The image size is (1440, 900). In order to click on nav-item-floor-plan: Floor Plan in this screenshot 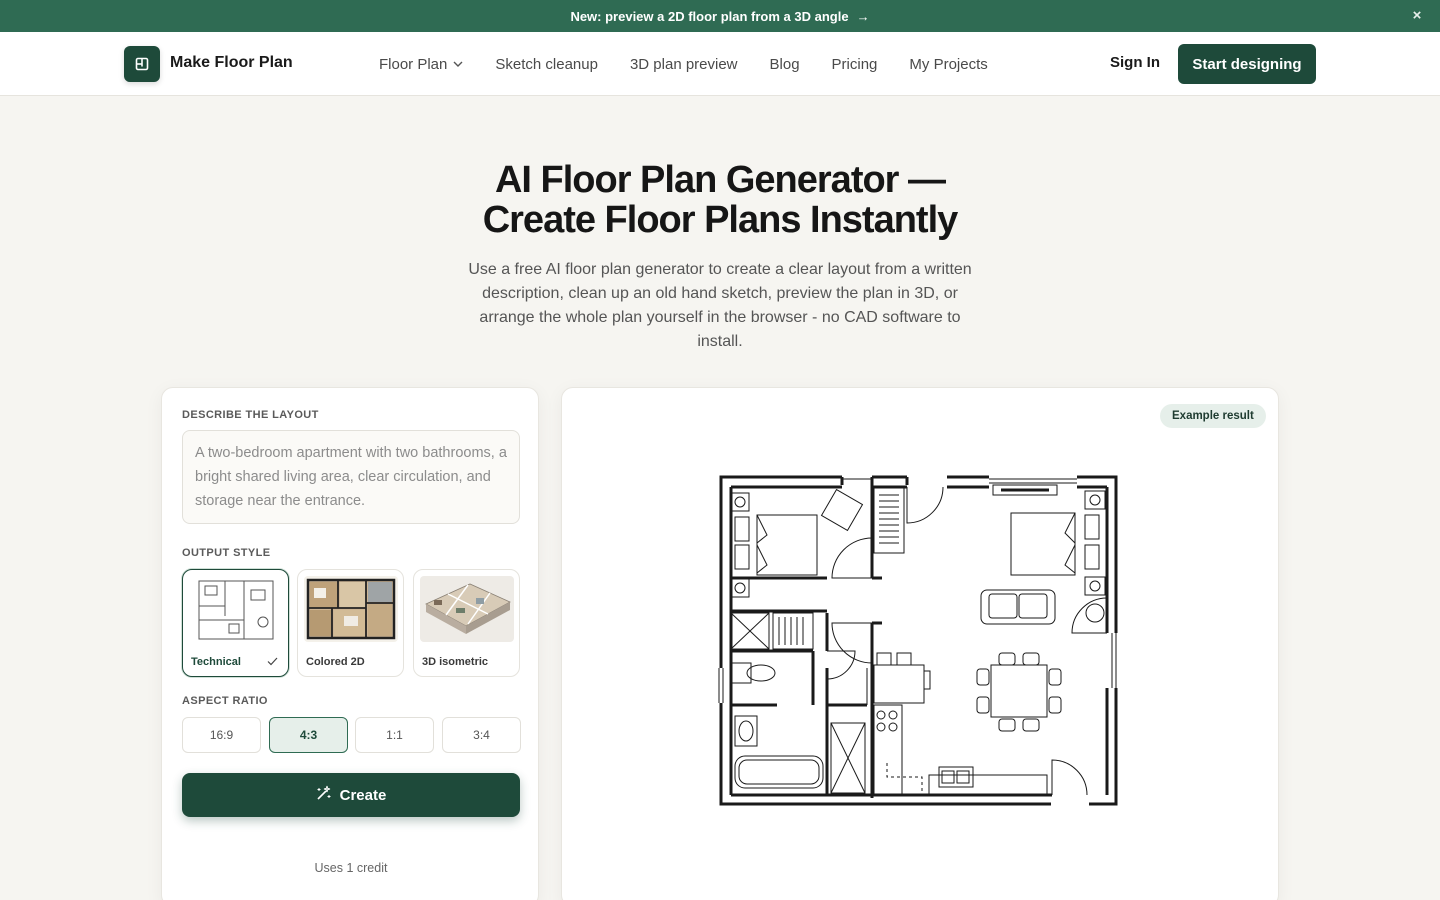, I will do `click(421, 64)`.